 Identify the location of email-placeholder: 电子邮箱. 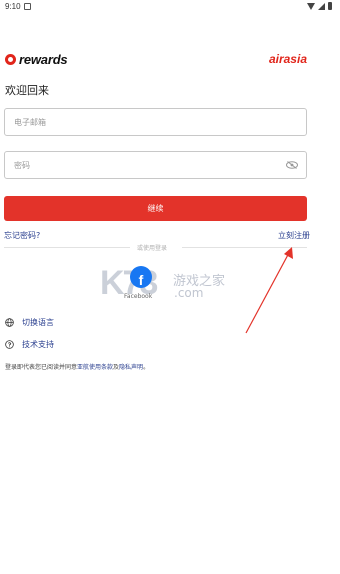
(30, 122).